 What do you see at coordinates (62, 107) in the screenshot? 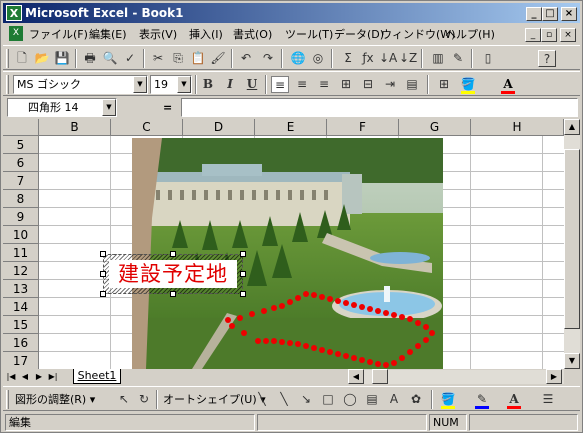
I see `name-box: 四角形 14 ▼` at bounding box center [62, 107].